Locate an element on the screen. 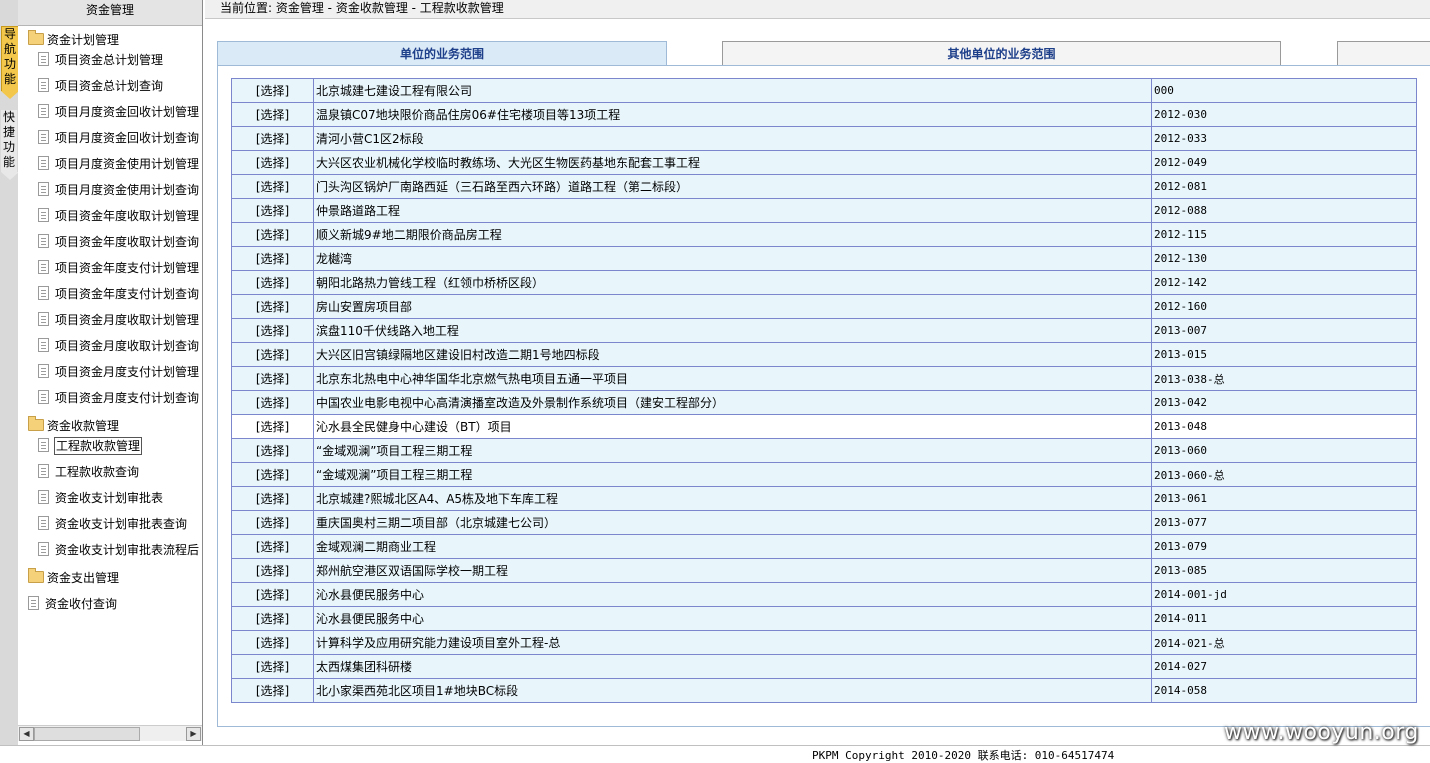 This screenshot has width=1430, height=763. tab-blank is located at coordinates (1383, 54).